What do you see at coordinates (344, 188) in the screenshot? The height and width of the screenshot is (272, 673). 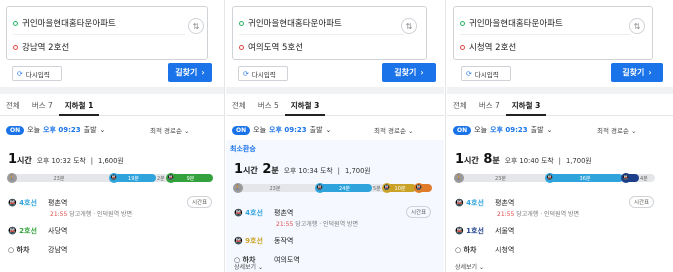 I see `subway-segment: 24분` at bounding box center [344, 188].